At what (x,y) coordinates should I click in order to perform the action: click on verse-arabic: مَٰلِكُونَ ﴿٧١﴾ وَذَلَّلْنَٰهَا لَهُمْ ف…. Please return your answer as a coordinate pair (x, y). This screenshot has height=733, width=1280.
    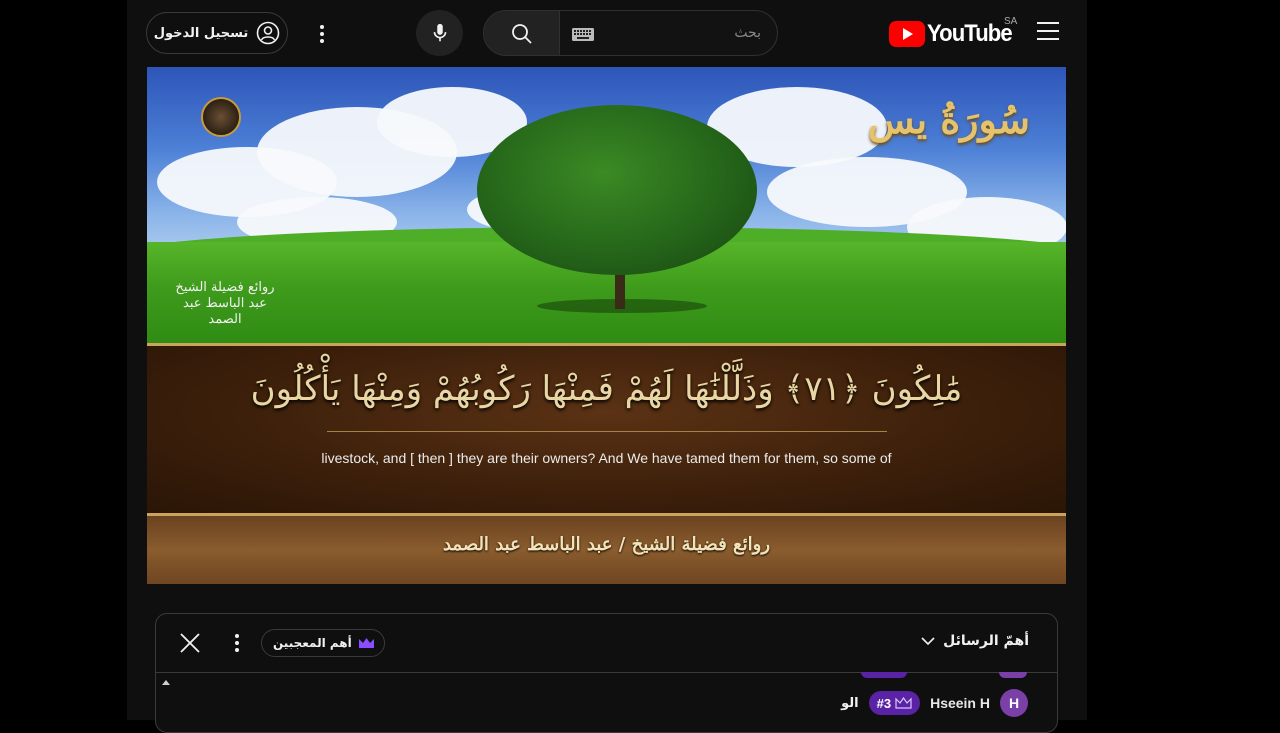
    Looking at the image, I should click on (606, 389).